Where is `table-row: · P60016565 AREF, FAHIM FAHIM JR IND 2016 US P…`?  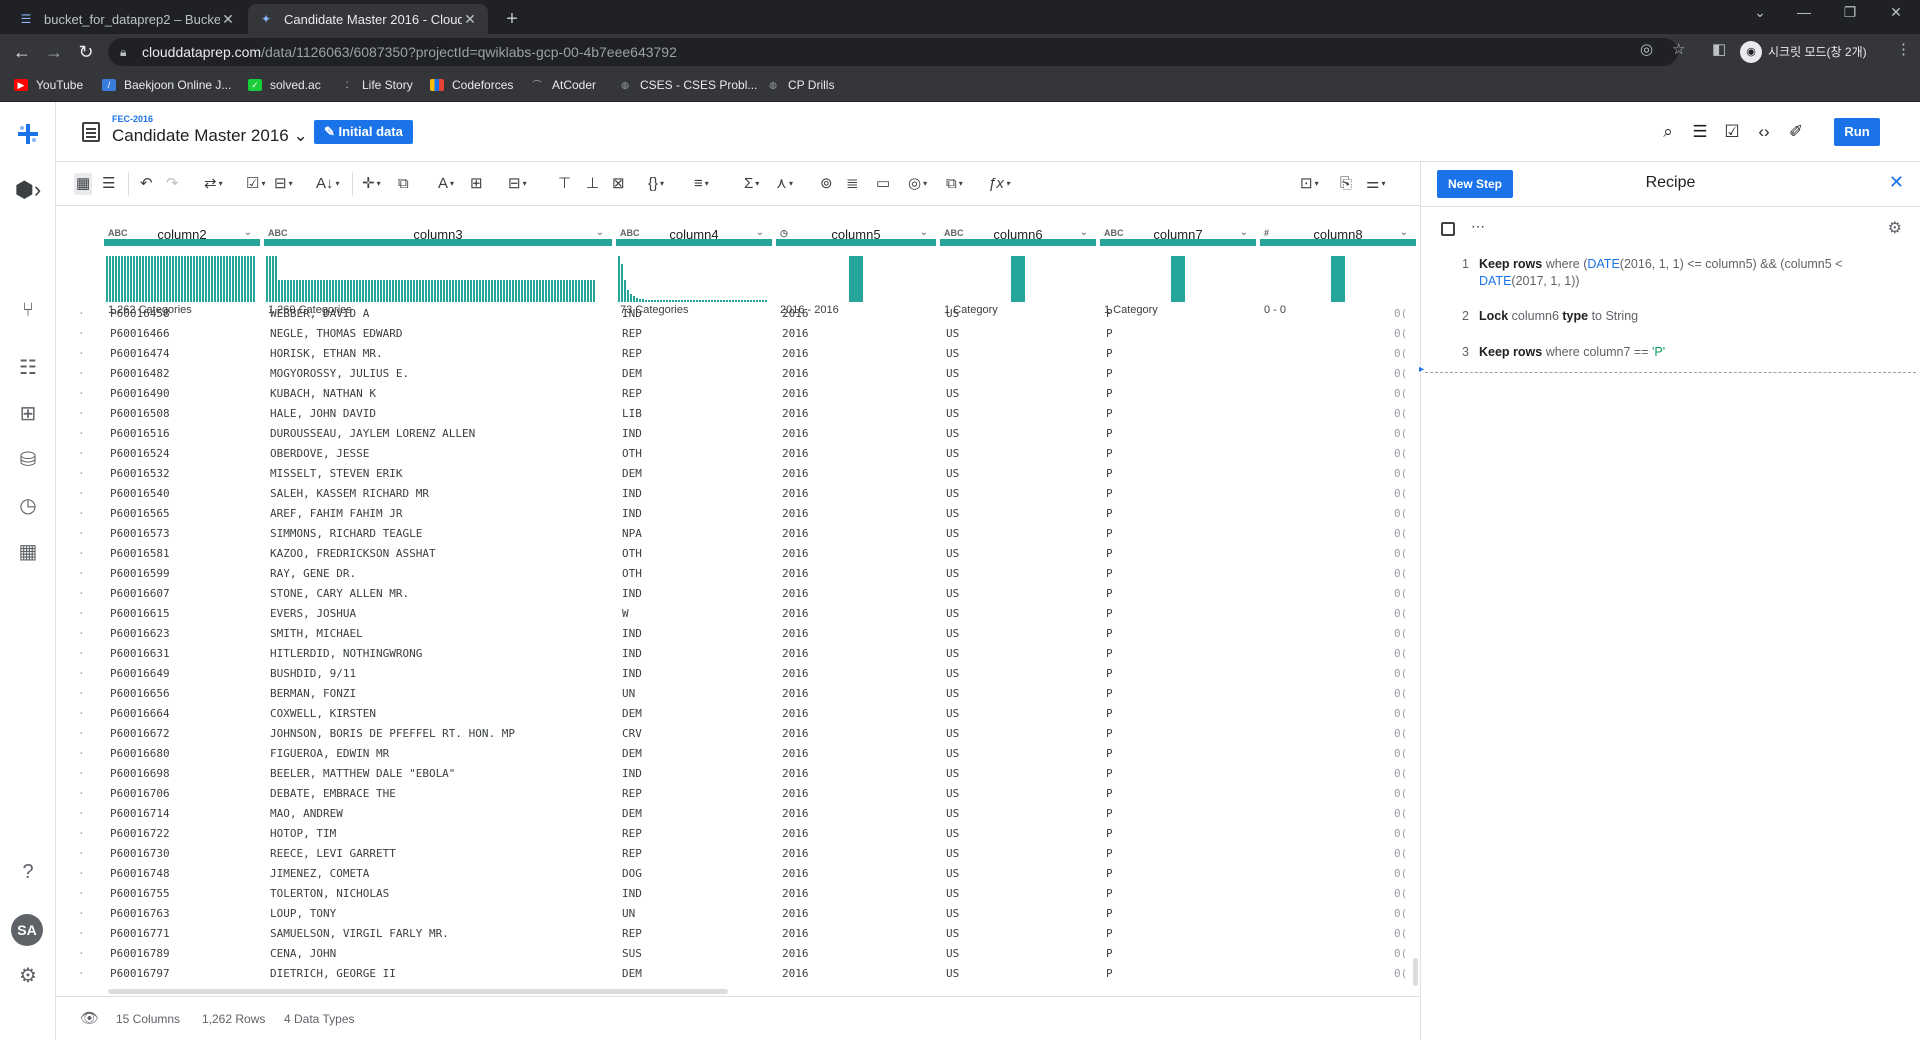
table-row: · P60016565 AREF, FAHIM FAHIM JR IND 2016 US P… is located at coordinates (738, 514).